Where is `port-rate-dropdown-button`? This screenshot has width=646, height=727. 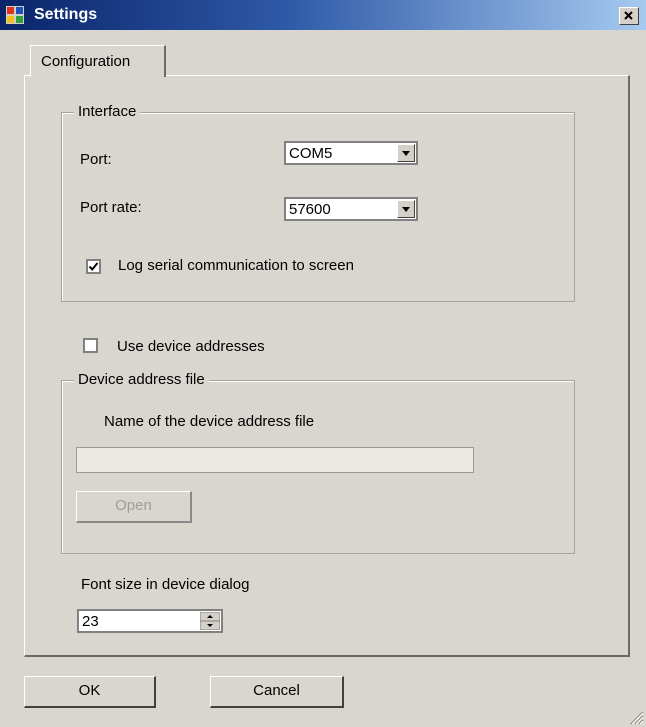 port-rate-dropdown-button is located at coordinates (406, 209).